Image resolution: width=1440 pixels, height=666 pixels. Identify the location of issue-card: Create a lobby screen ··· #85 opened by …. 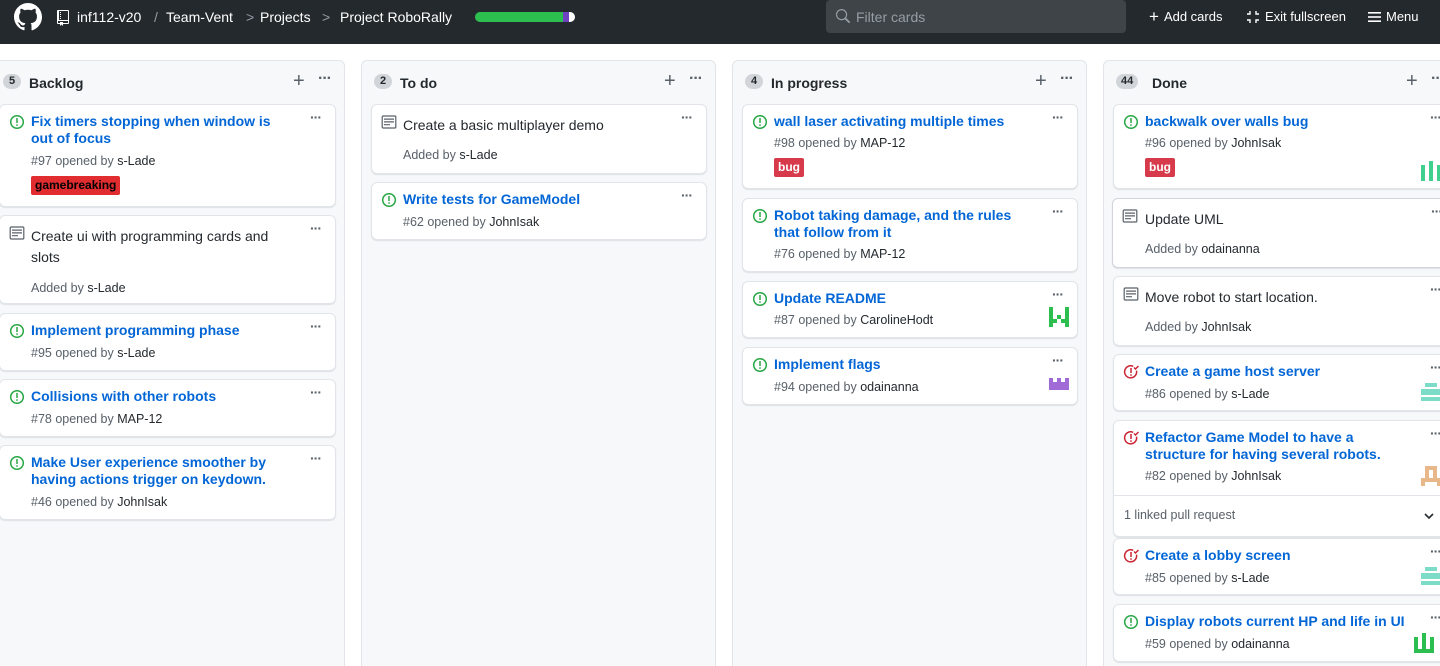
(1276, 566).